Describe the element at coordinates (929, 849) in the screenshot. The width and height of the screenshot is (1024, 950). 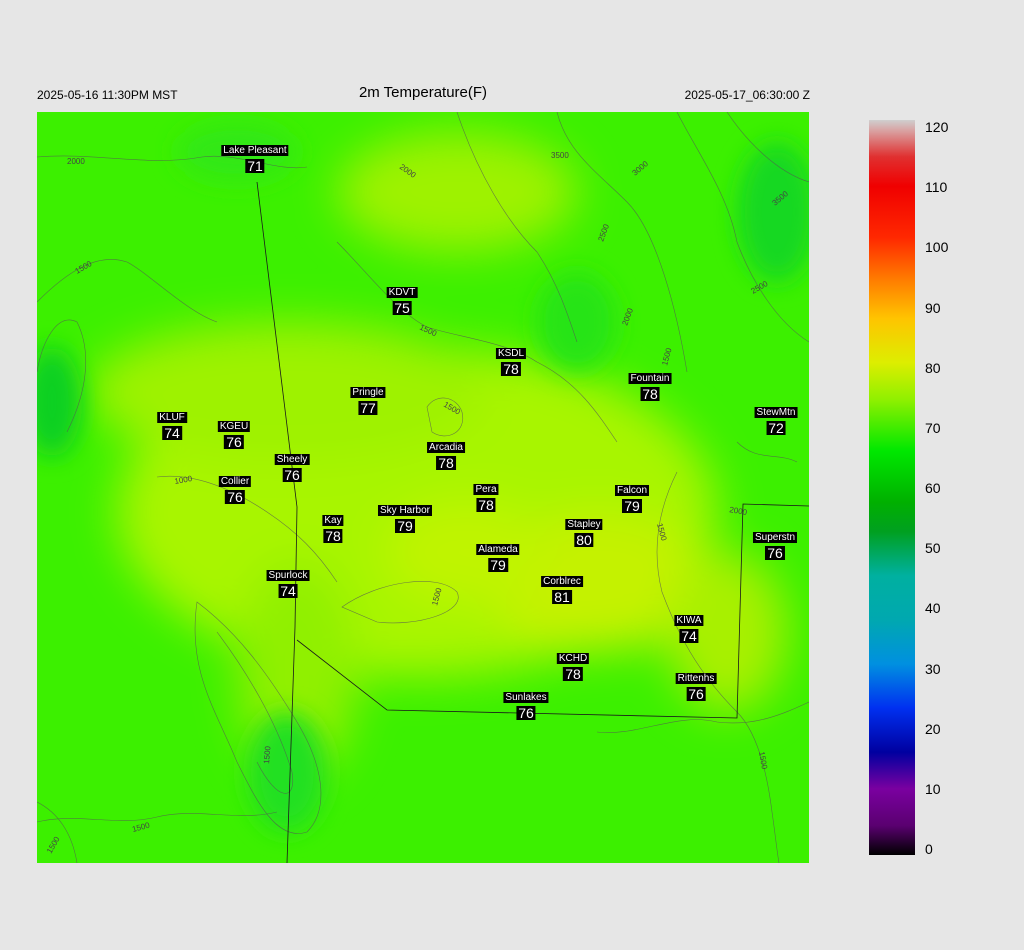
I see `colorbar-tick-label: 0` at that location.